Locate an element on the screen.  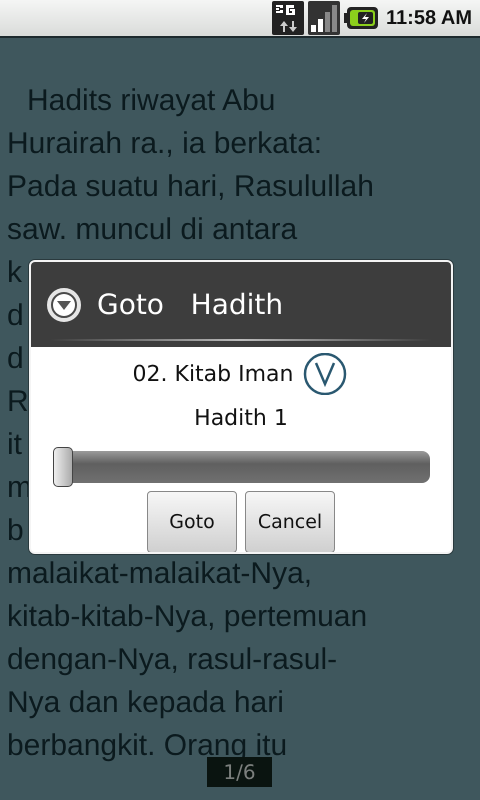
text-line: Nya dan kepada hari is located at coordinates (145, 703).